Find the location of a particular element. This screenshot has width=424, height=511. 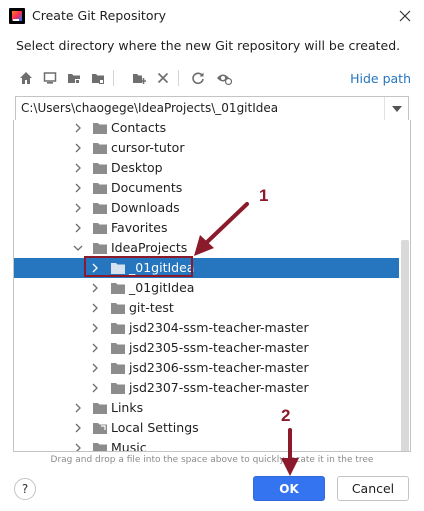

show-hidden-button is located at coordinates (224, 78).